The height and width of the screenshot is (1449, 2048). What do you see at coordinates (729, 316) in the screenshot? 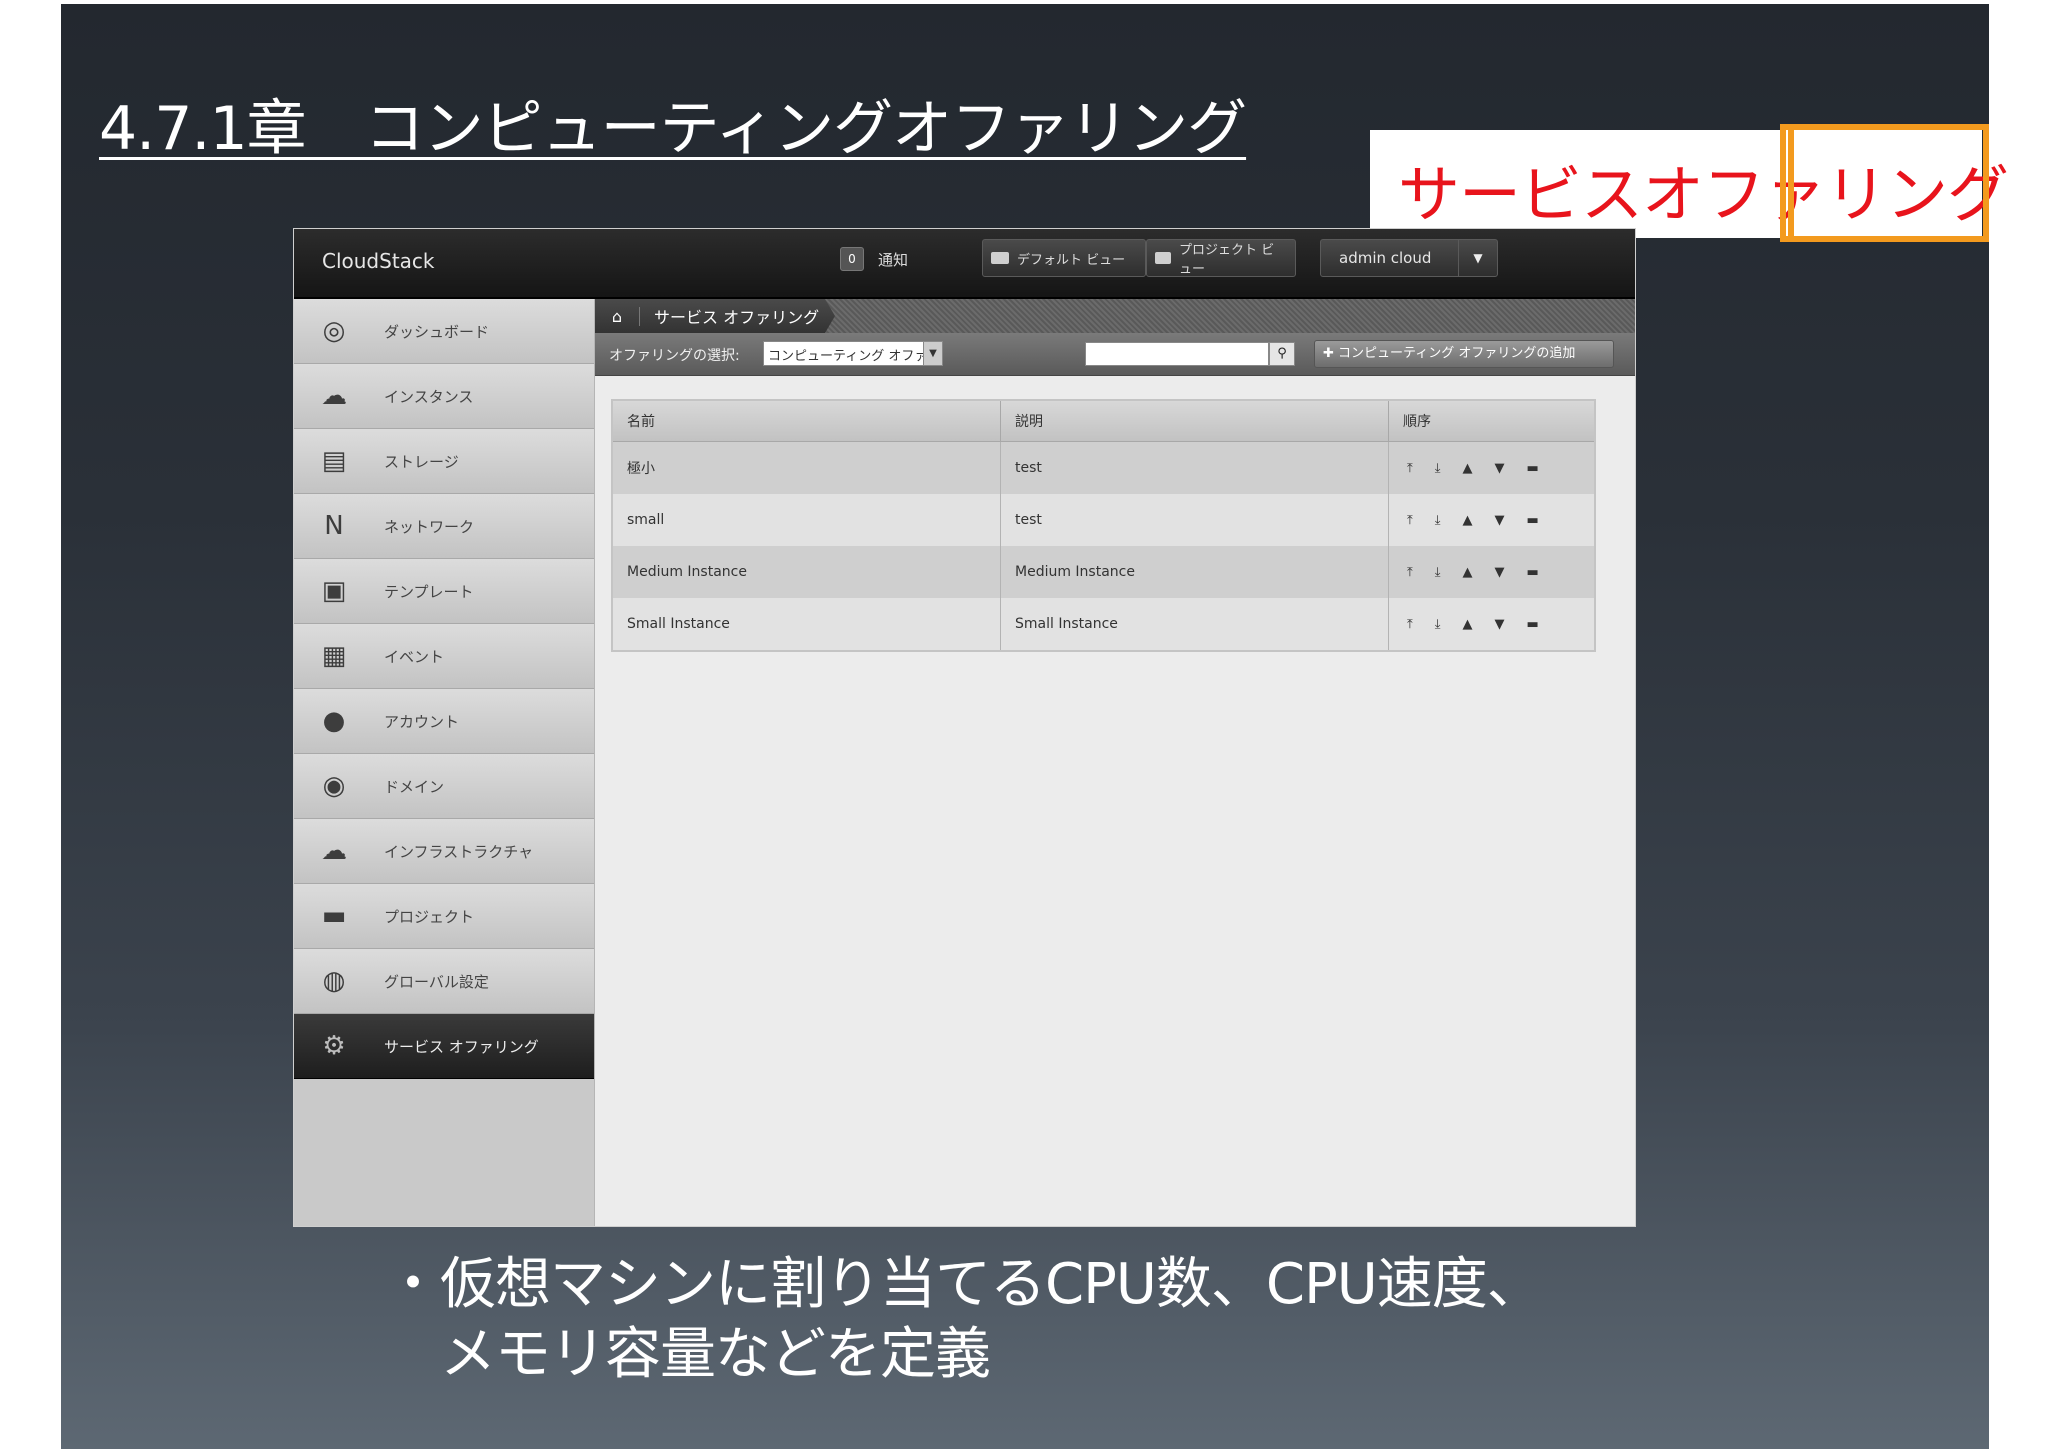
I see `breadcrumb-current: サービス オファリング` at bounding box center [729, 316].